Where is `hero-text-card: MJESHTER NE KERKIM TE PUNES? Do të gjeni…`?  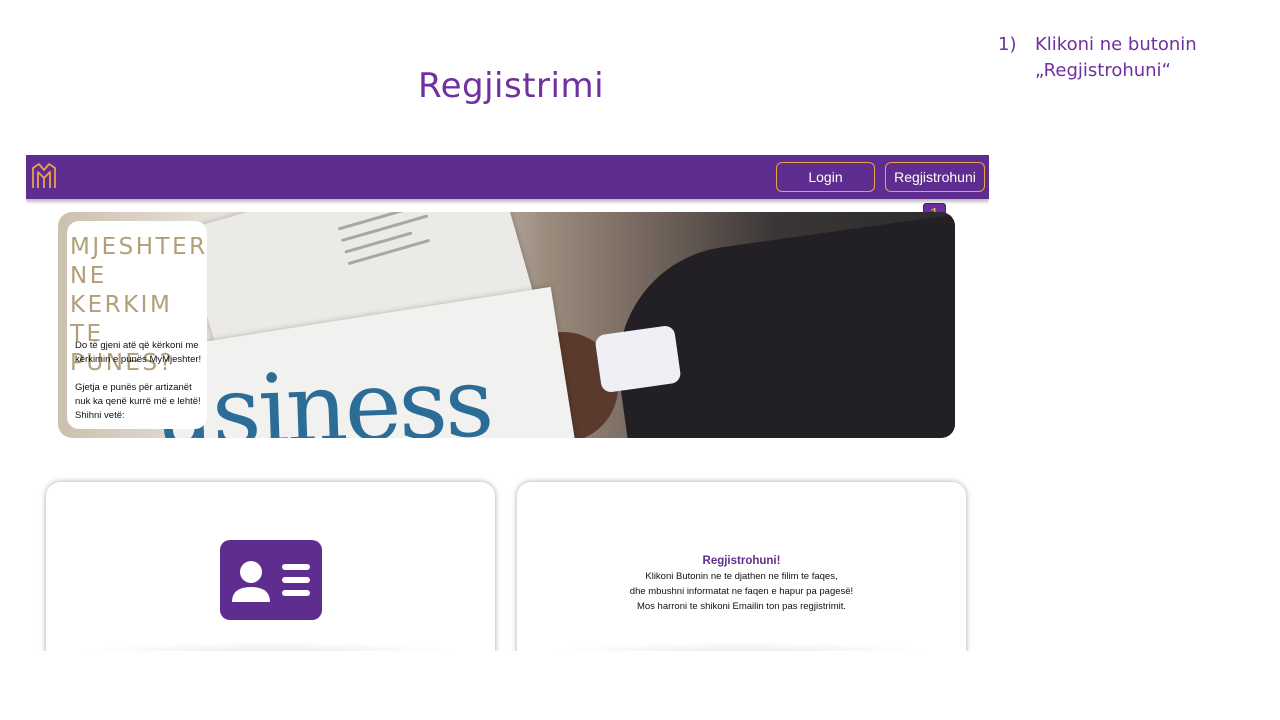 hero-text-card: MJESHTER NE KERKIM TE PUNES? Do të gjeni… is located at coordinates (137, 325).